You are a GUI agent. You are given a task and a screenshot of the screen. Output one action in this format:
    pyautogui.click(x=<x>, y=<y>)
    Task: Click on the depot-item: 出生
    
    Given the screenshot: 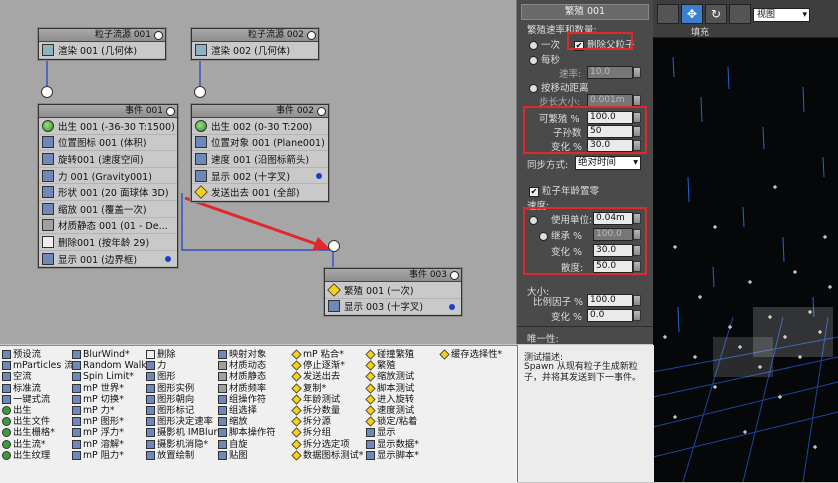 What is the action you would take?
    pyautogui.click(x=40, y=410)
    